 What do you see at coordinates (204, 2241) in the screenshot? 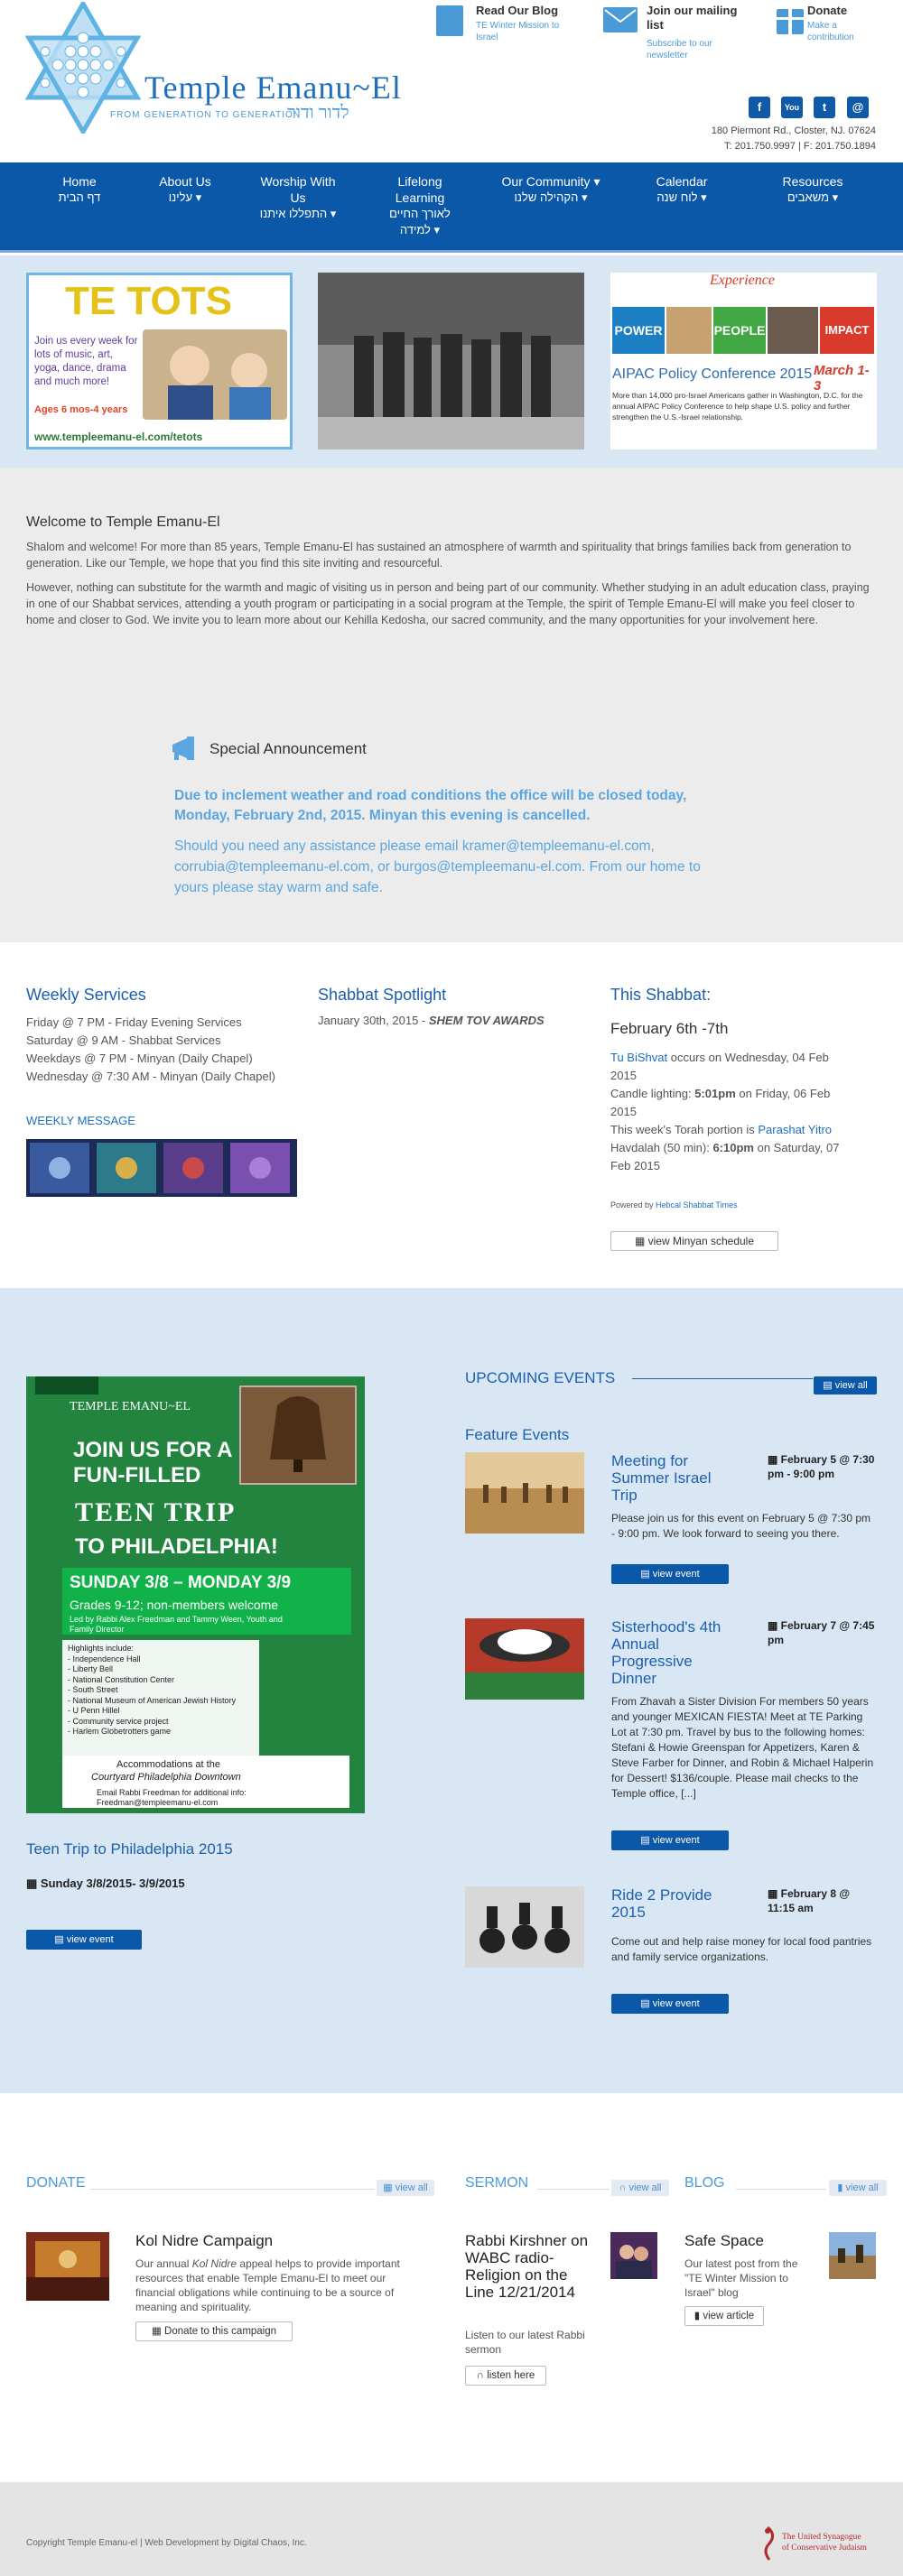
I see `donate-title: Kol Nidre Campaign` at bounding box center [204, 2241].